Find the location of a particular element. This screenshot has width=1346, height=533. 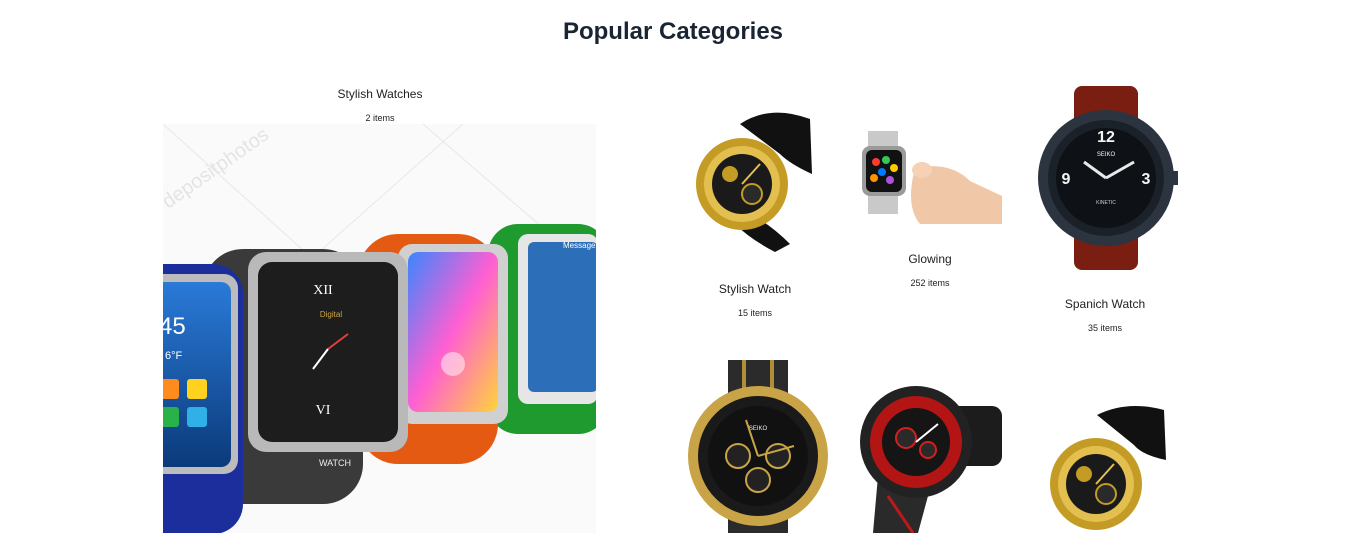

category-image: 12 9 3 SEIKO KINETIC is located at coordinates (1107, 178).